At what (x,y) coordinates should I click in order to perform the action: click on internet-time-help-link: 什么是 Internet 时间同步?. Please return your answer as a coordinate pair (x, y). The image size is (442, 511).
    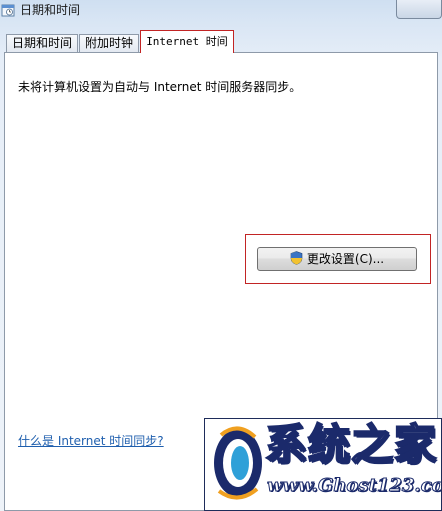
    Looking at the image, I should click on (91, 440).